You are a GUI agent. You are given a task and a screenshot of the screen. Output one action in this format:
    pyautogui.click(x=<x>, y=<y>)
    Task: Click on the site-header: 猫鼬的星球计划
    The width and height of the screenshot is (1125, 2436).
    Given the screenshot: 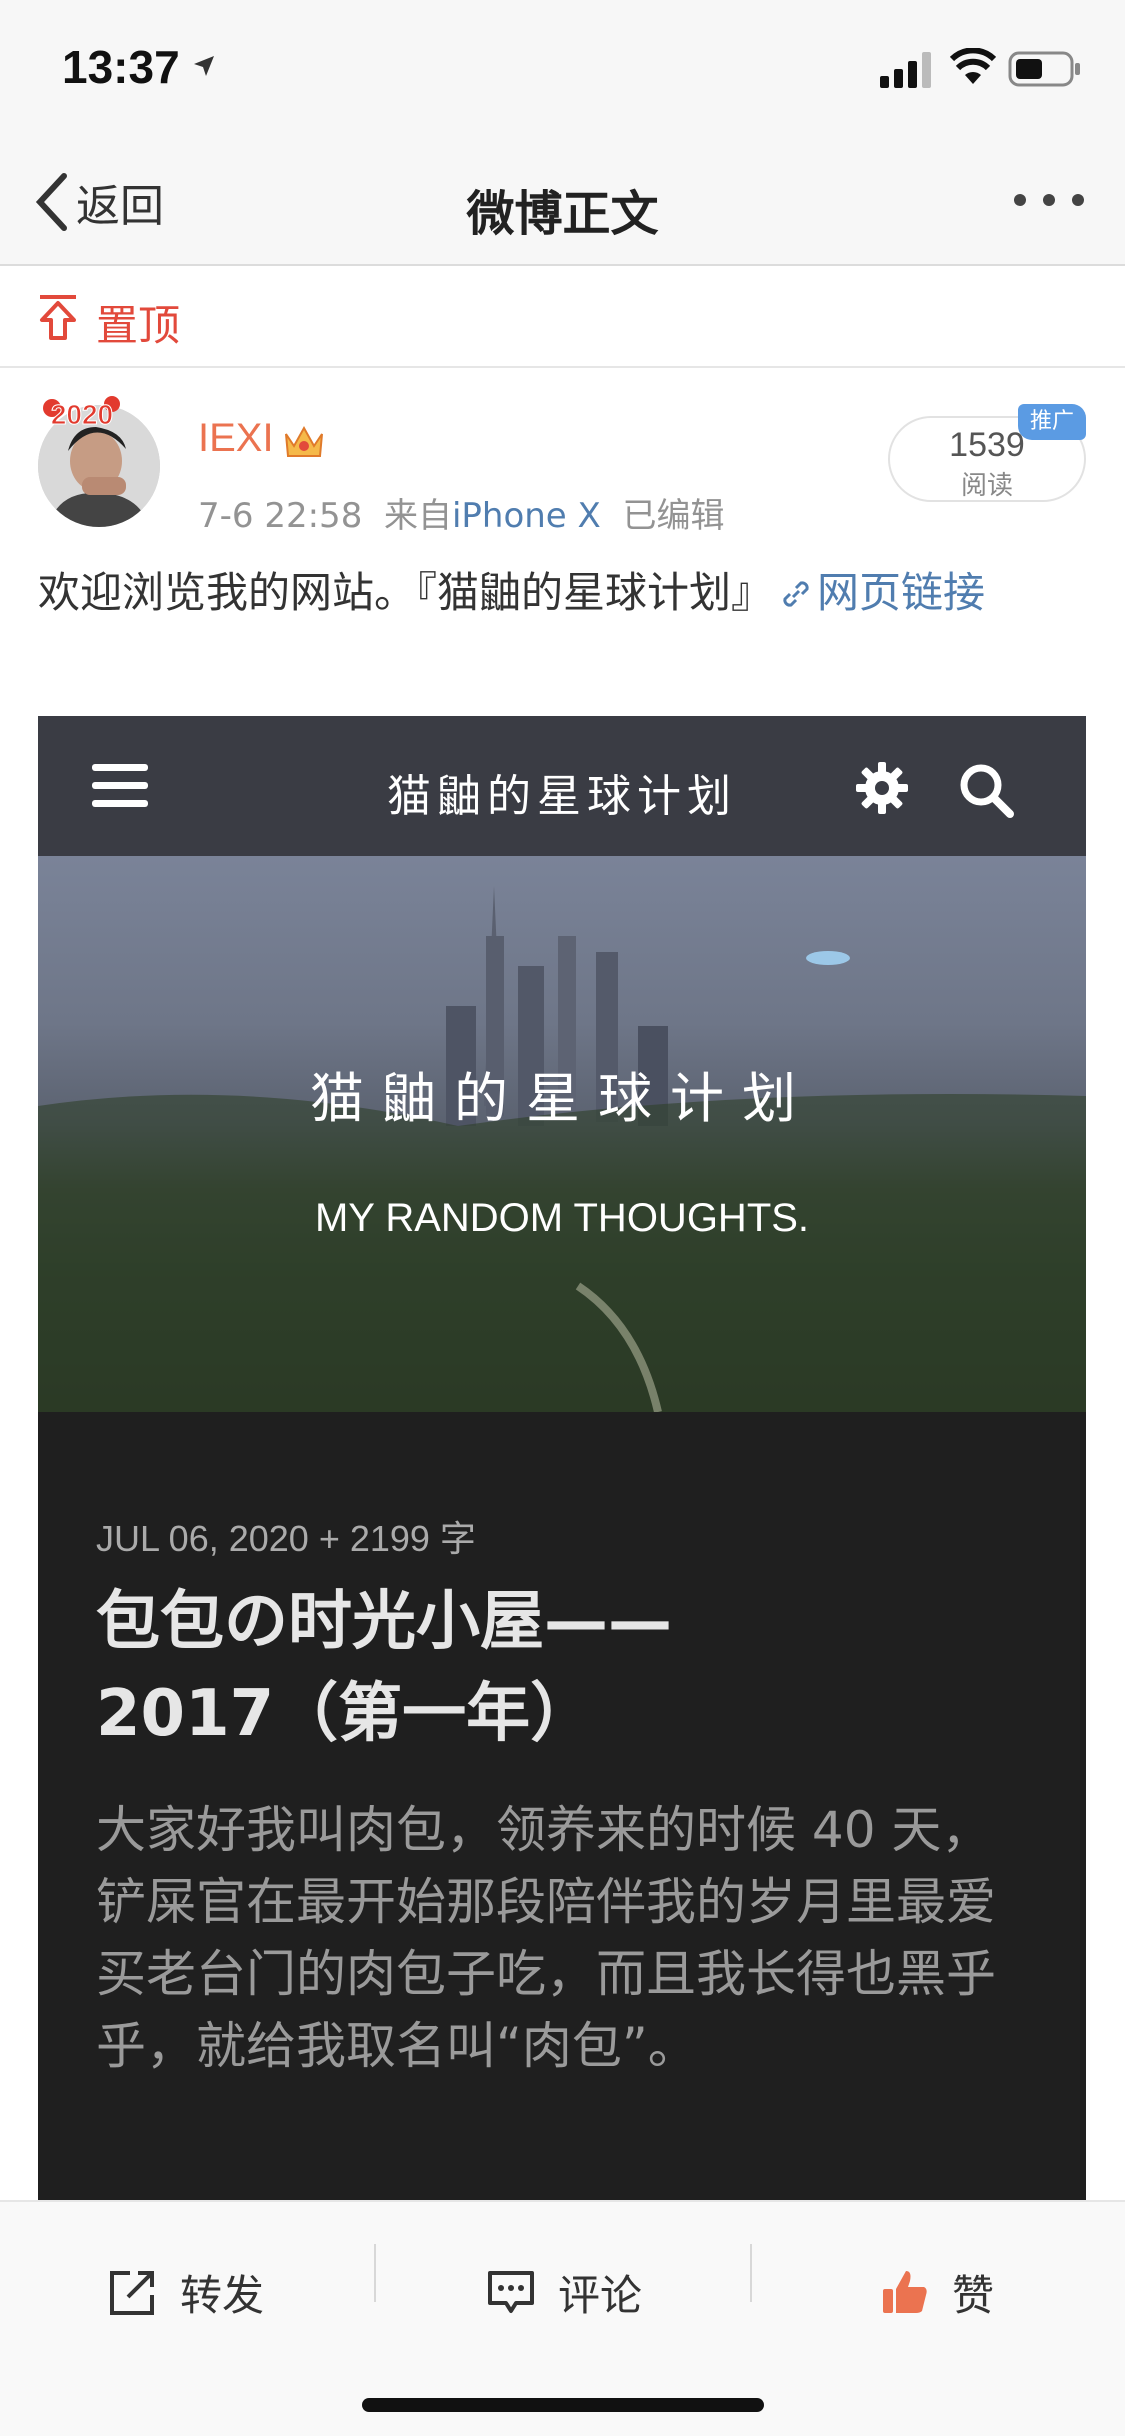 What is the action you would take?
    pyautogui.click(x=562, y=786)
    